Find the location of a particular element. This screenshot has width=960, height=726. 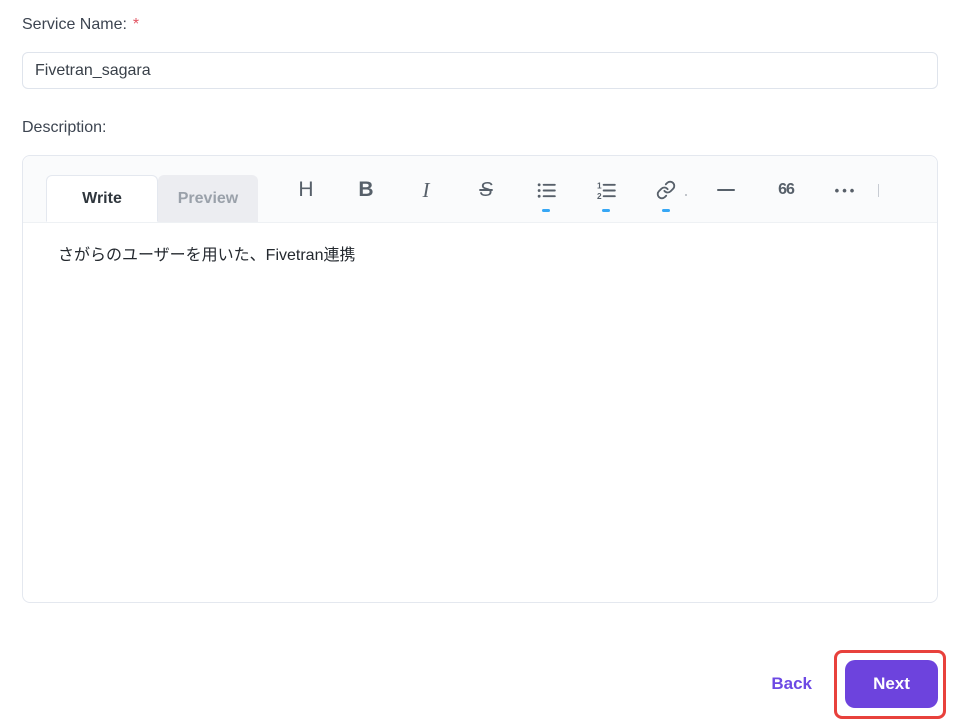

tab-write: Write is located at coordinates (102, 198).